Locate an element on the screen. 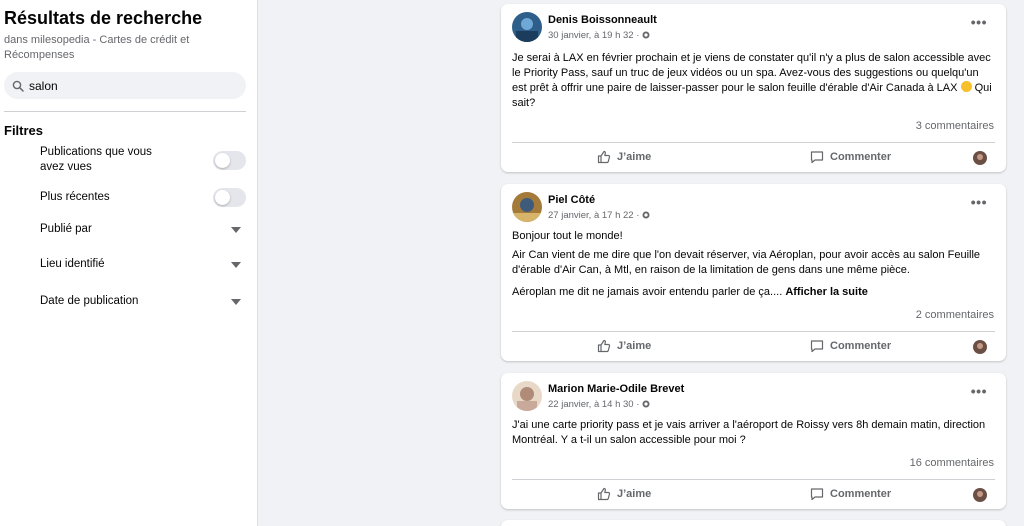 This screenshot has width=1024, height=526. post-author: Piel Côté is located at coordinates (599, 200).